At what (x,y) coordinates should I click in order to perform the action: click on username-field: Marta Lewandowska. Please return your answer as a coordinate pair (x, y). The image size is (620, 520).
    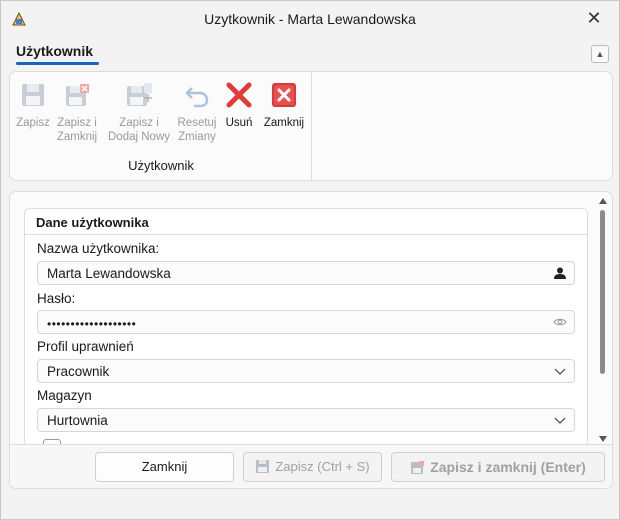
    Looking at the image, I should click on (306, 273).